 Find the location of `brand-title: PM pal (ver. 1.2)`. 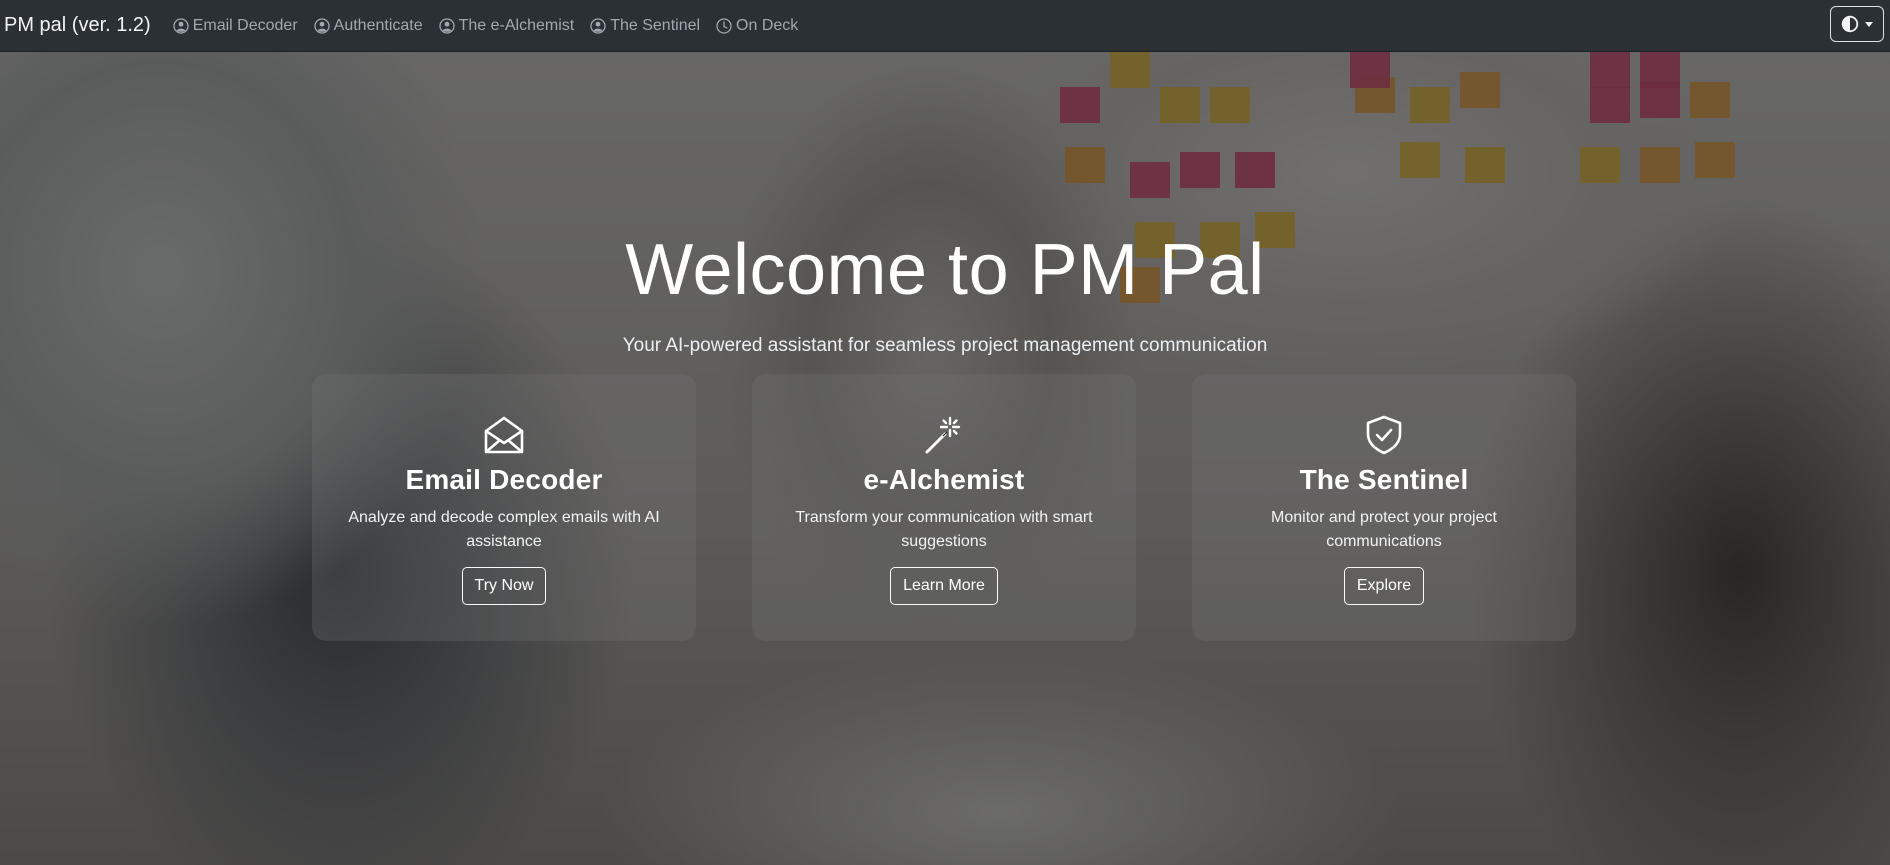

brand-title: PM pal (ver. 1.2) is located at coordinates (77, 25).